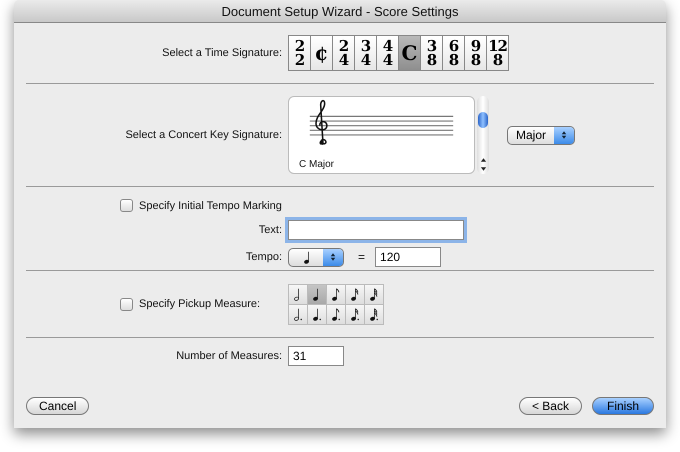 This screenshot has height=452, width=680. What do you see at coordinates (453, 53) in the screenshot?
I see `time-signature-button: 6 8` at bounding box center [453, 53].